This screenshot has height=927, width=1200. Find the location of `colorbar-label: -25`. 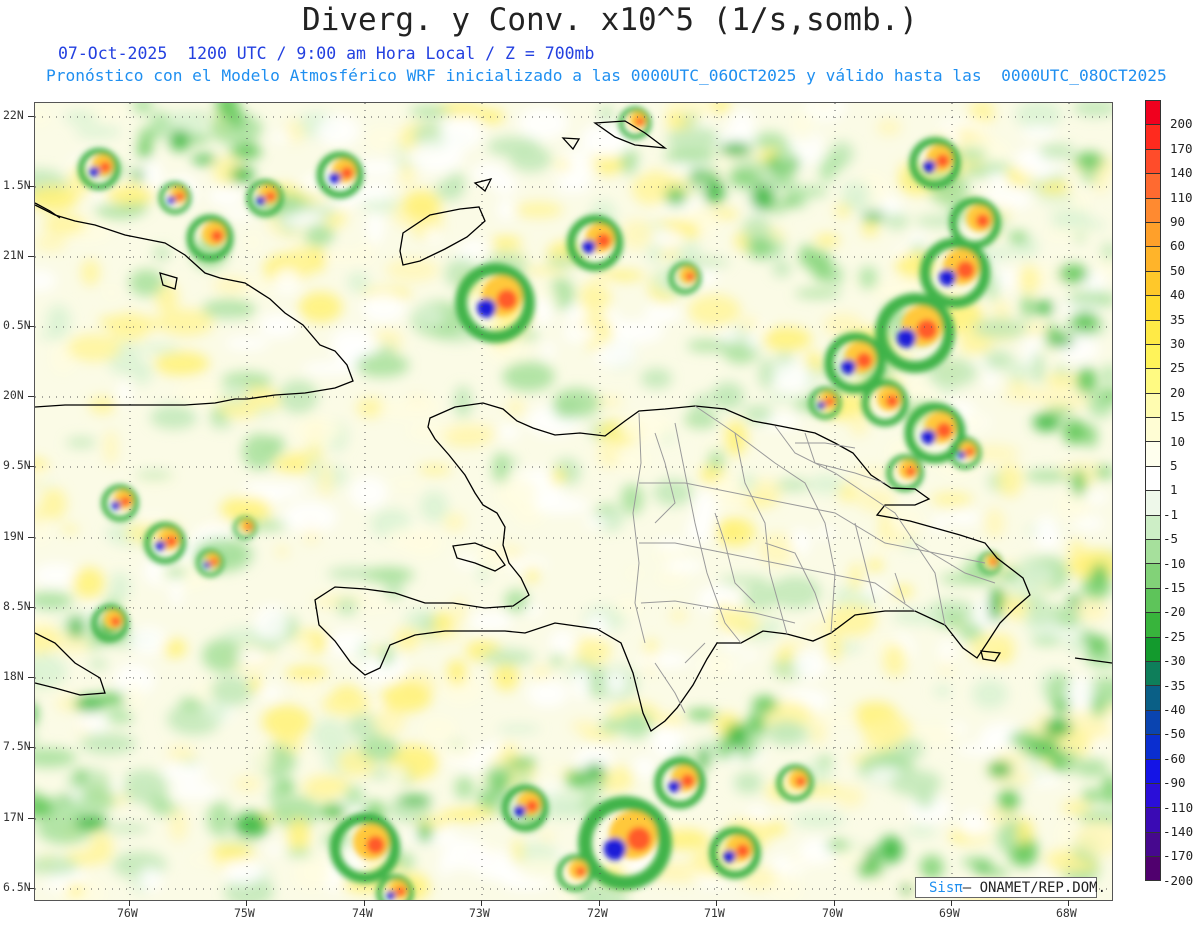

colorbar-label: -25 is located at coordinates (1174, 636).